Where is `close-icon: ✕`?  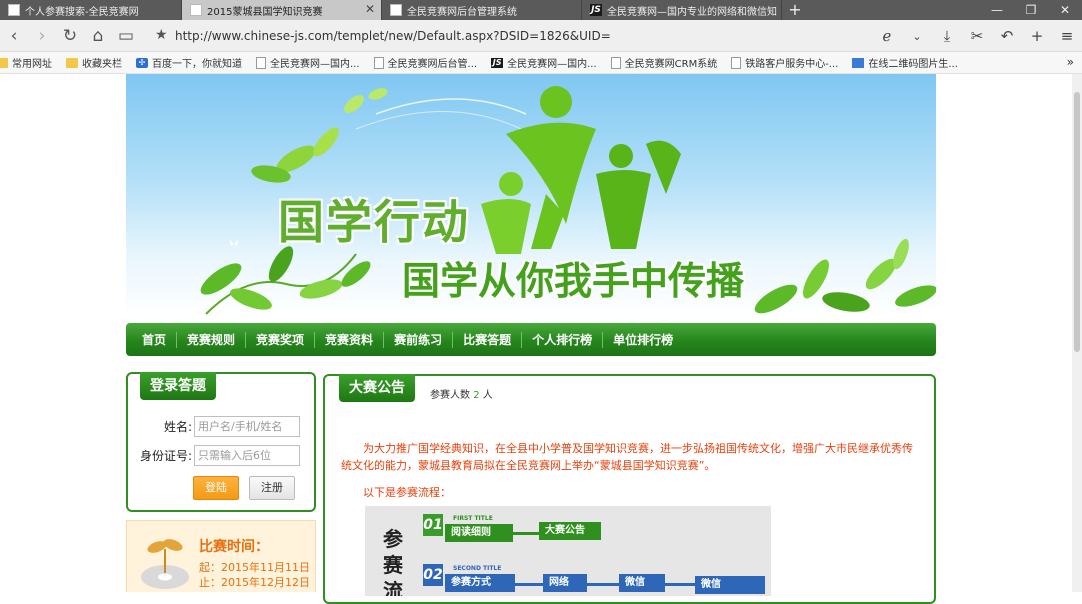
close-icon: ✕ is located at coordinates (370, 9).